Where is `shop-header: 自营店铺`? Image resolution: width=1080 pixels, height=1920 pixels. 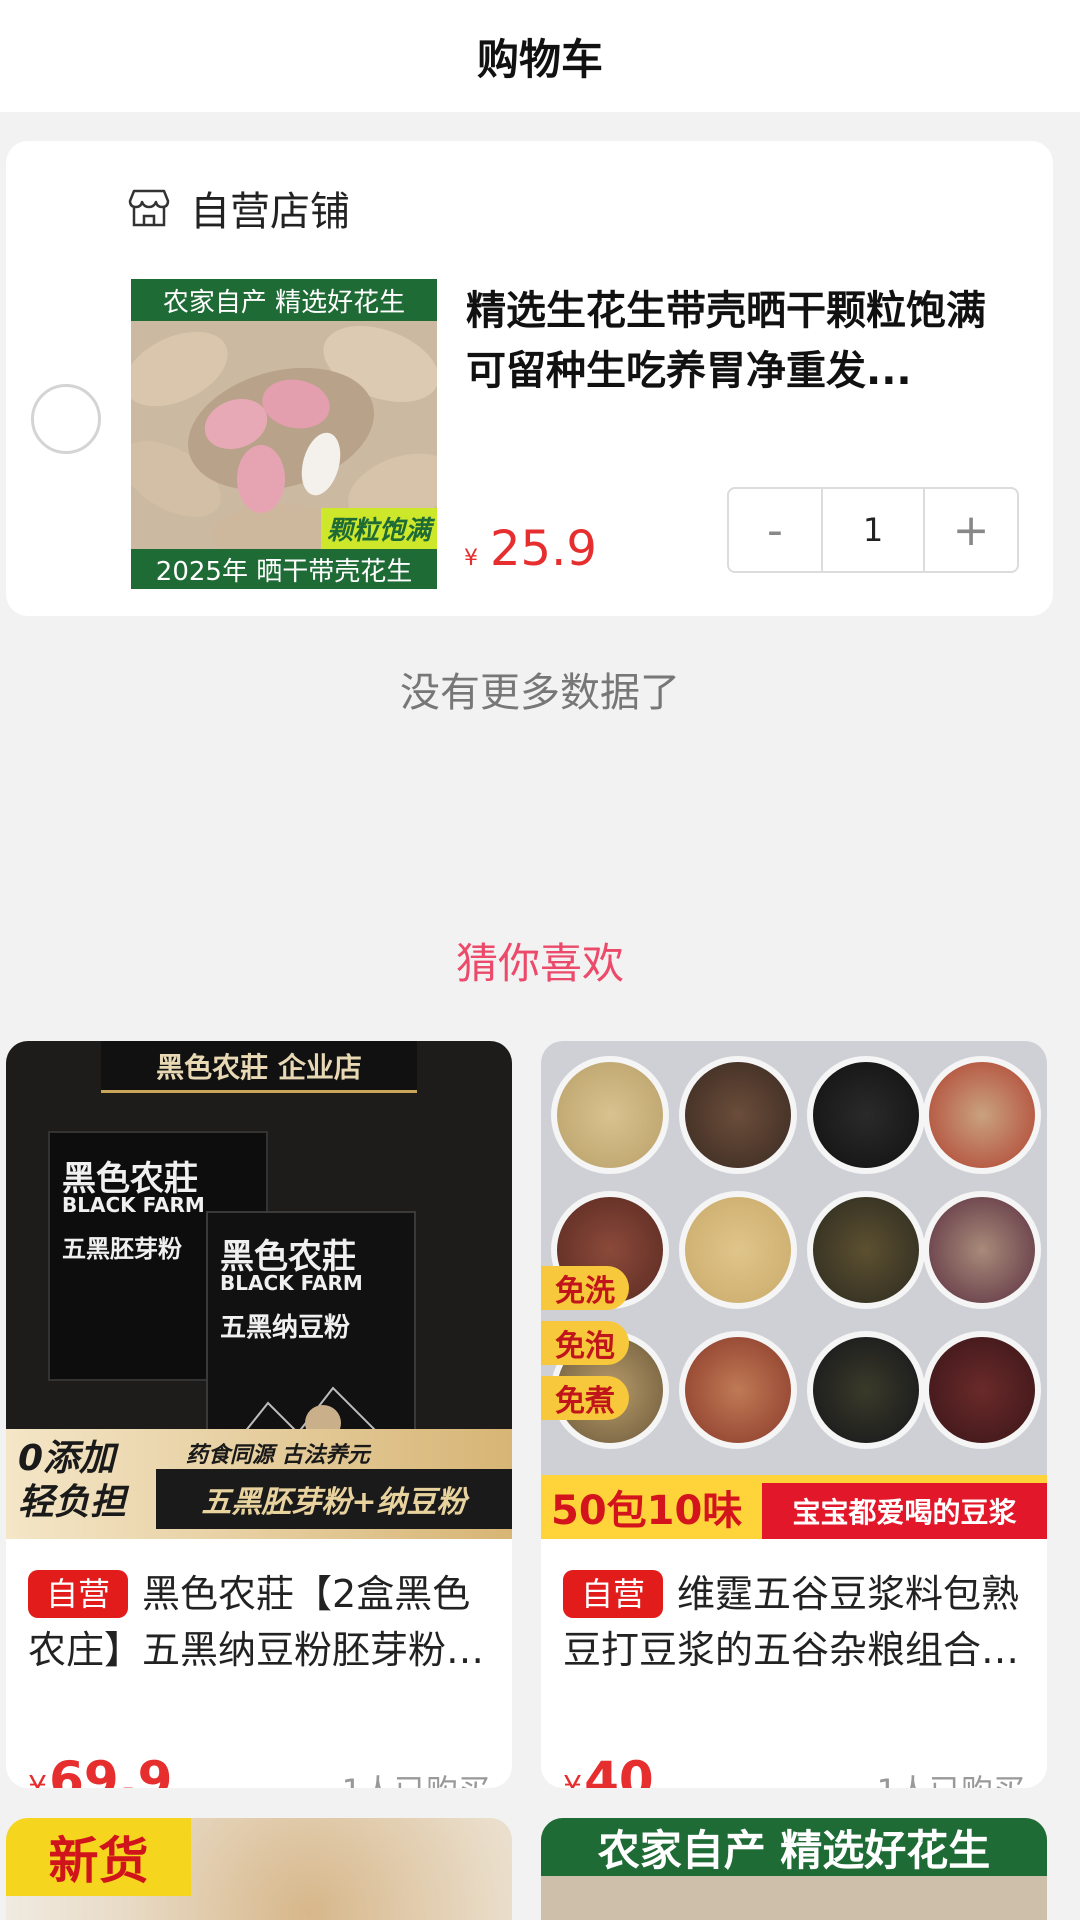
shop-header: 自营店铺 is located at coordinates (238, 209).